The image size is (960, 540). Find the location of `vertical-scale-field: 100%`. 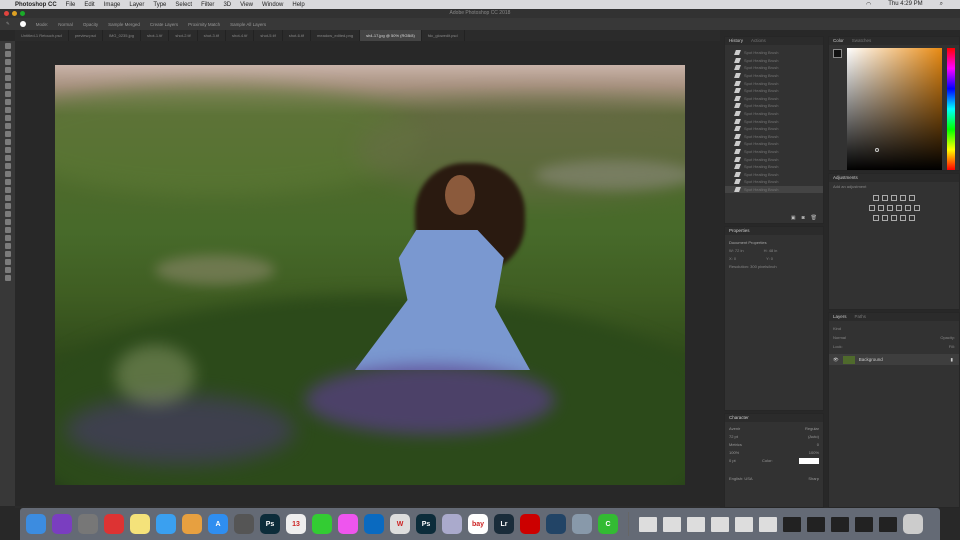

vertical-scale-field: 100% is located at coordinates (734, 453).